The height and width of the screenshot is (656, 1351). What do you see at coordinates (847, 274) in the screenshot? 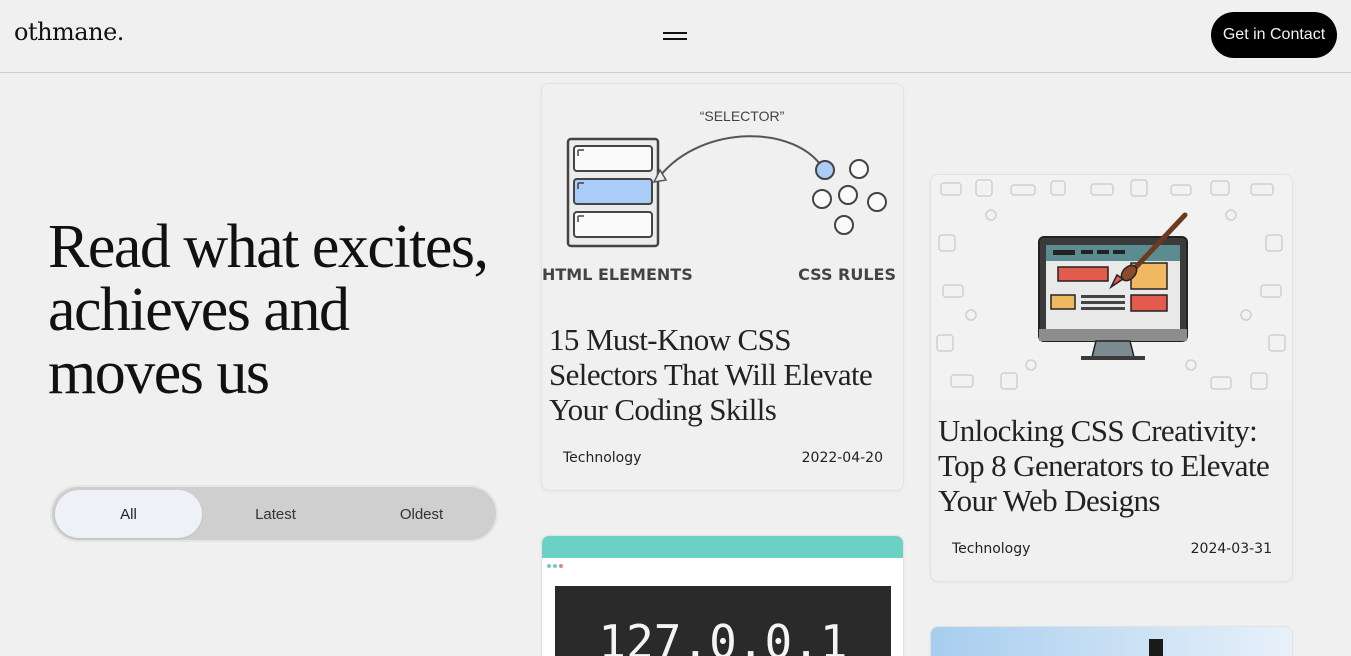
I see `css-rules-label: CSS RULES` at bounding box center [847, 274].